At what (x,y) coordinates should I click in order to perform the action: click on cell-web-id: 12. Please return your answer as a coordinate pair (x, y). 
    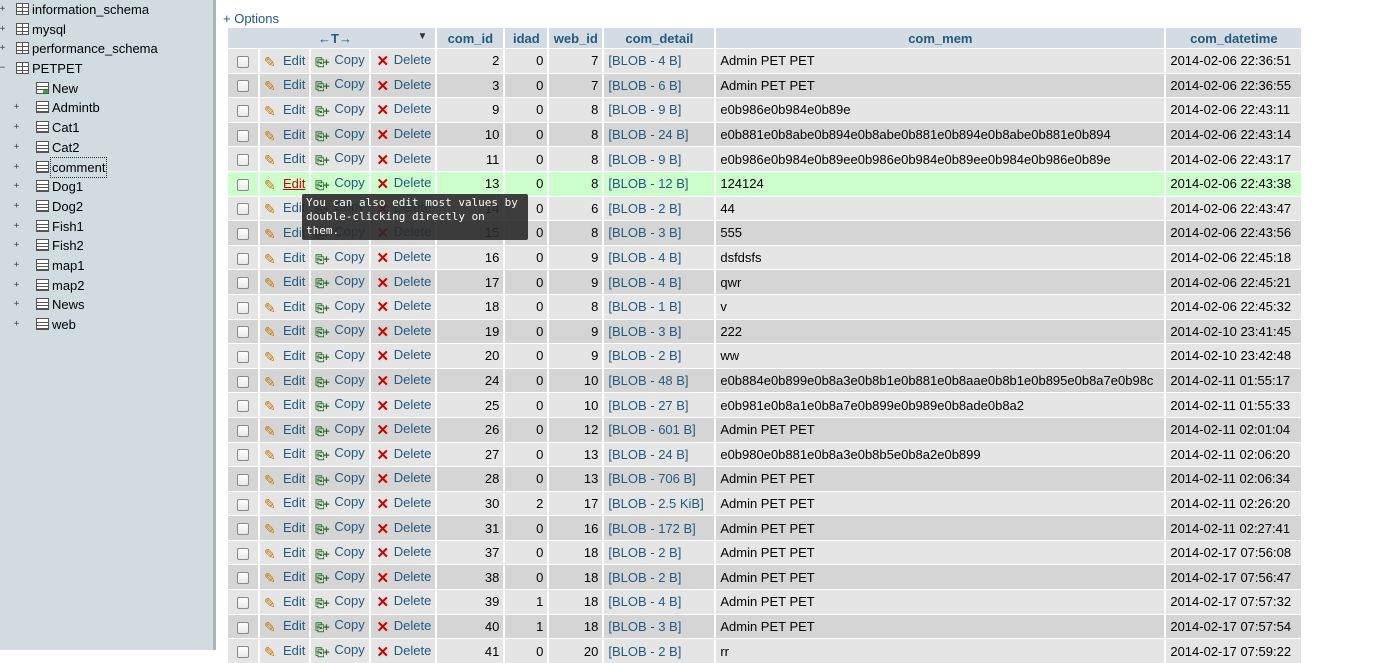
    Looking at the image, I should click on (576, 429).